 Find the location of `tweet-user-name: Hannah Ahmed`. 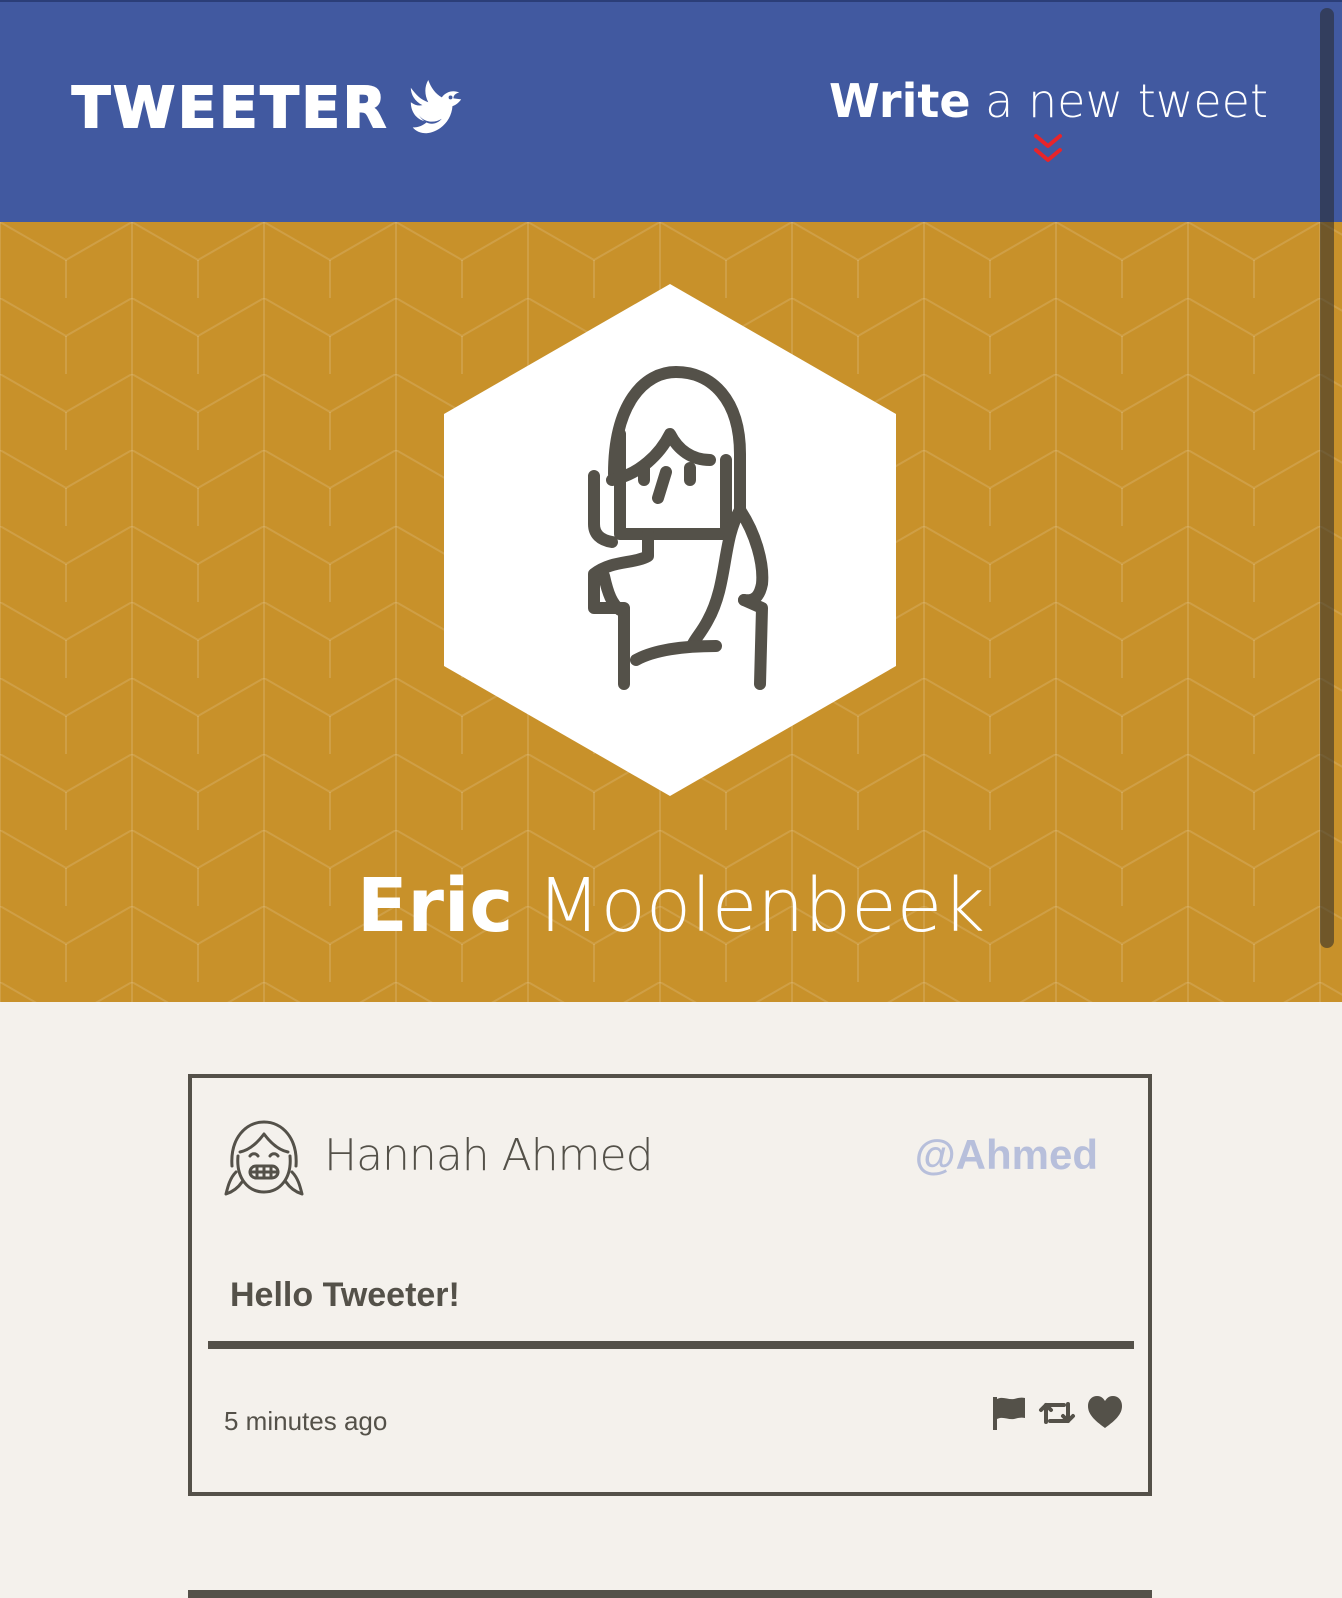

tweet-user-name: Hannah Ahmed is located at coordinates (489, 1155).